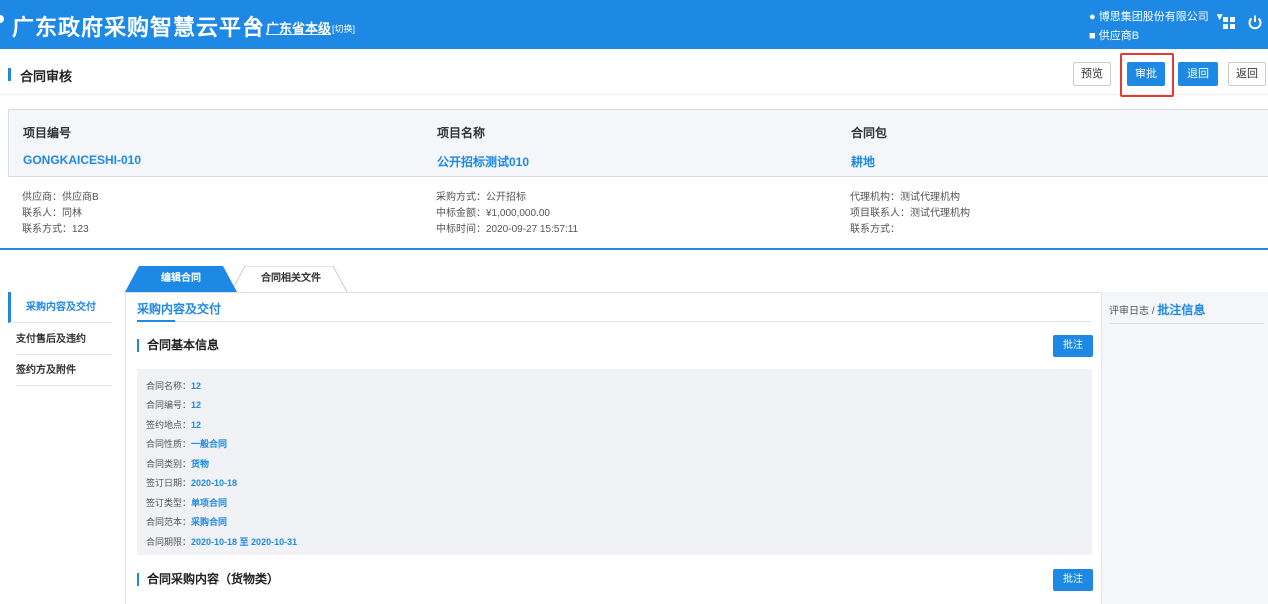 This screenshot has width=1268, height=604. What do you see at coordinates (1198, 74) in the screenshot?
I see `return-back-button: 退回` at bounding box center [1198, 74].